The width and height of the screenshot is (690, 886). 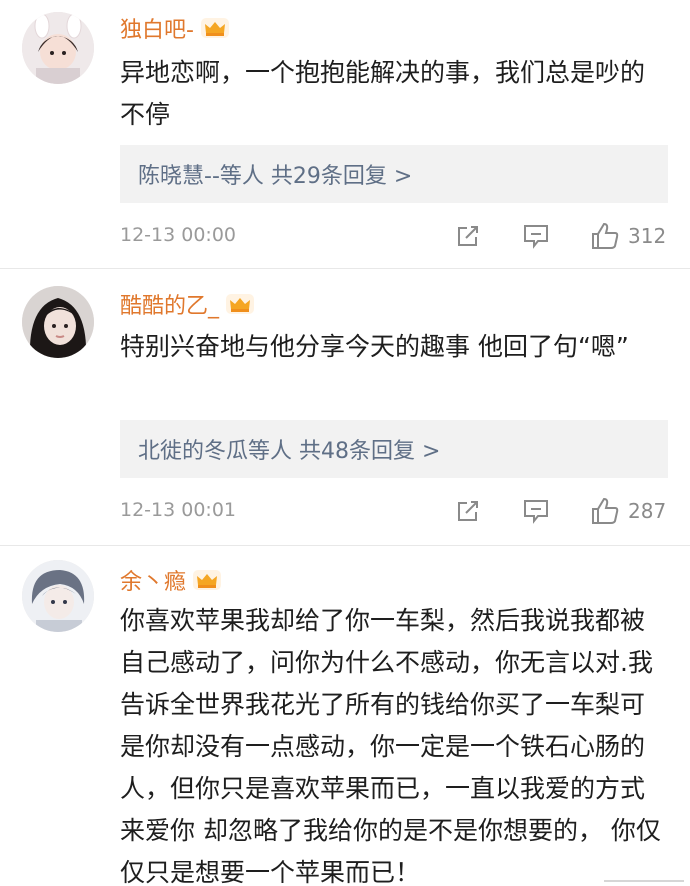 I want to click on like-count: 287, so click(x=647, y=511).